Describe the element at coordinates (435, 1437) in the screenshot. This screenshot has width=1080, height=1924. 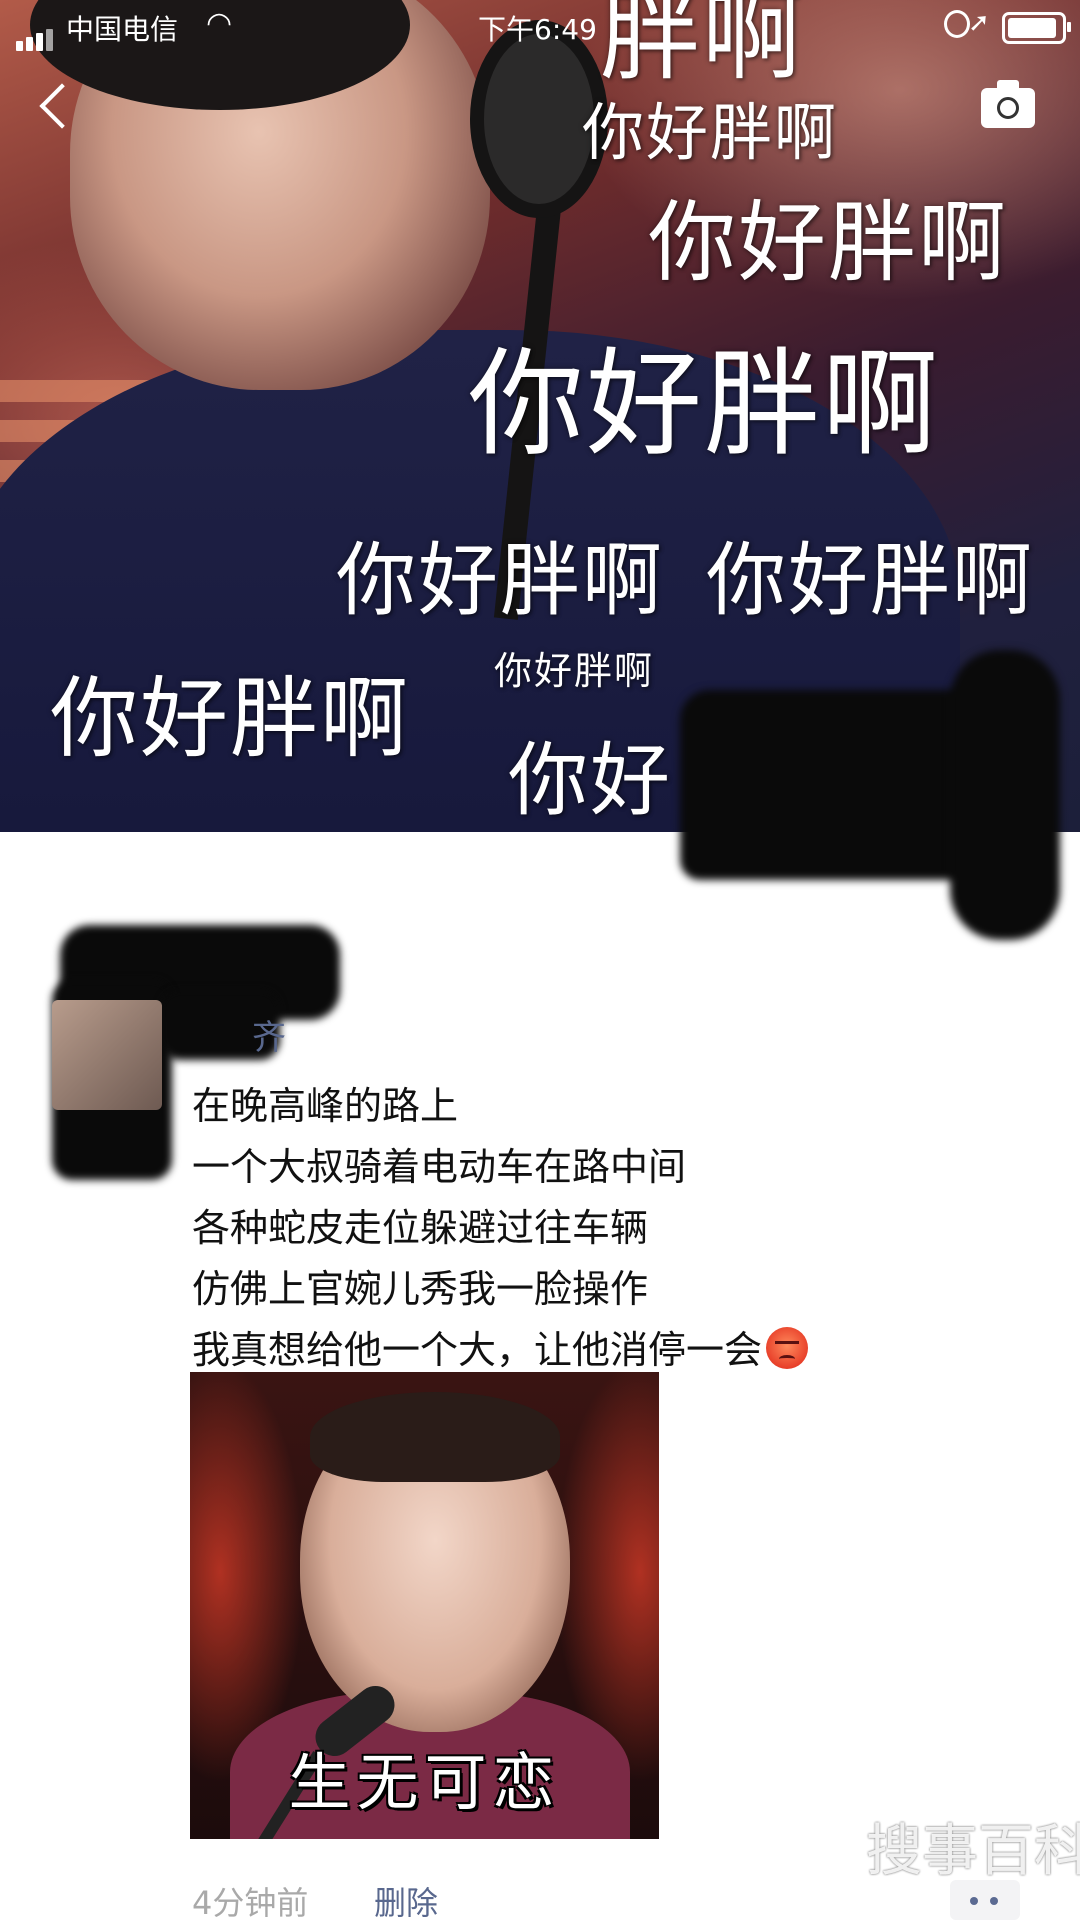
I see `image-hair-shape` at that location.